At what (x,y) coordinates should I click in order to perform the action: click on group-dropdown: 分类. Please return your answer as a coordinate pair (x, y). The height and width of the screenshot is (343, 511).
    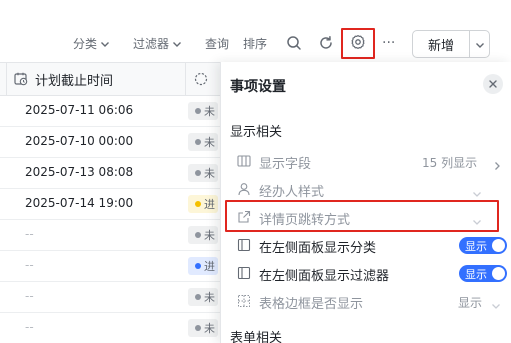
    Looking at the image, I should click on (91, 44).